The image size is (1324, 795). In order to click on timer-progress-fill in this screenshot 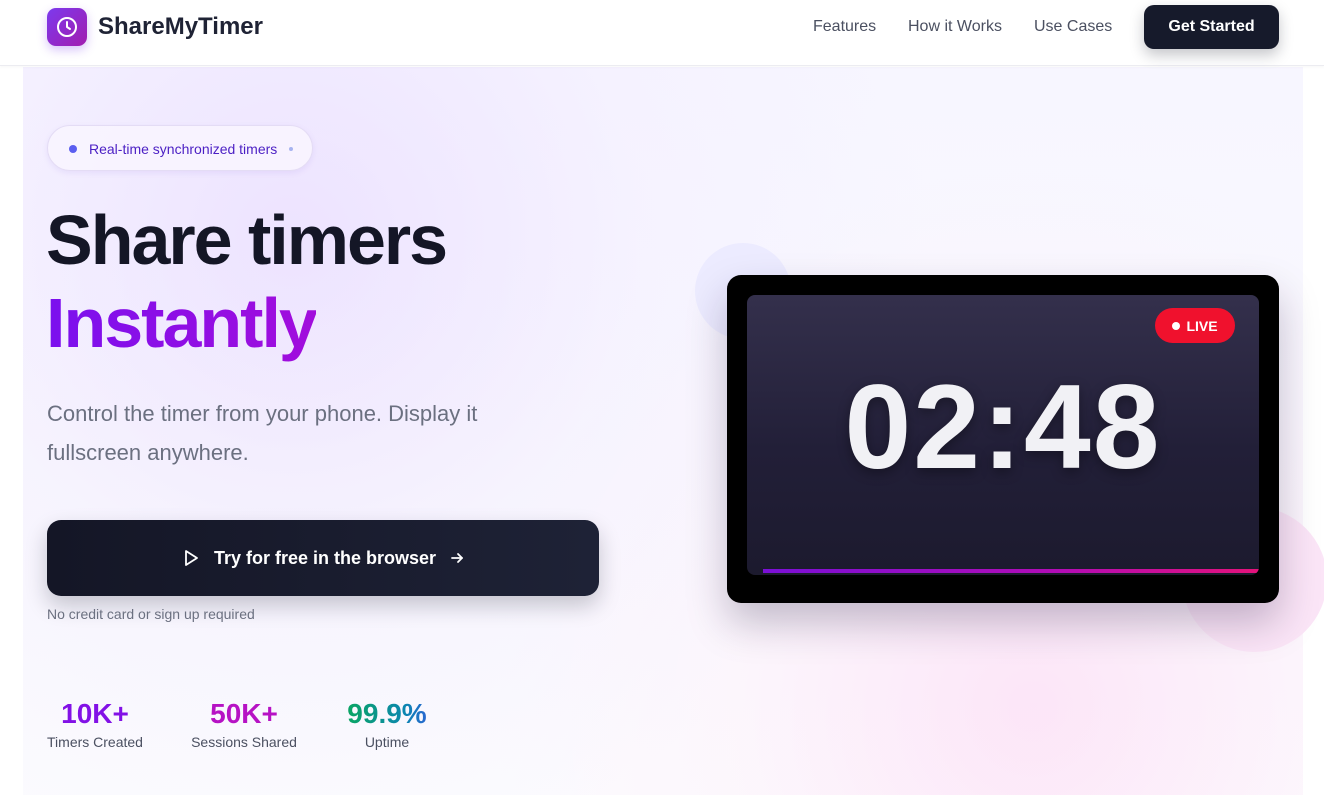, I will do `click(1011, 571)`.